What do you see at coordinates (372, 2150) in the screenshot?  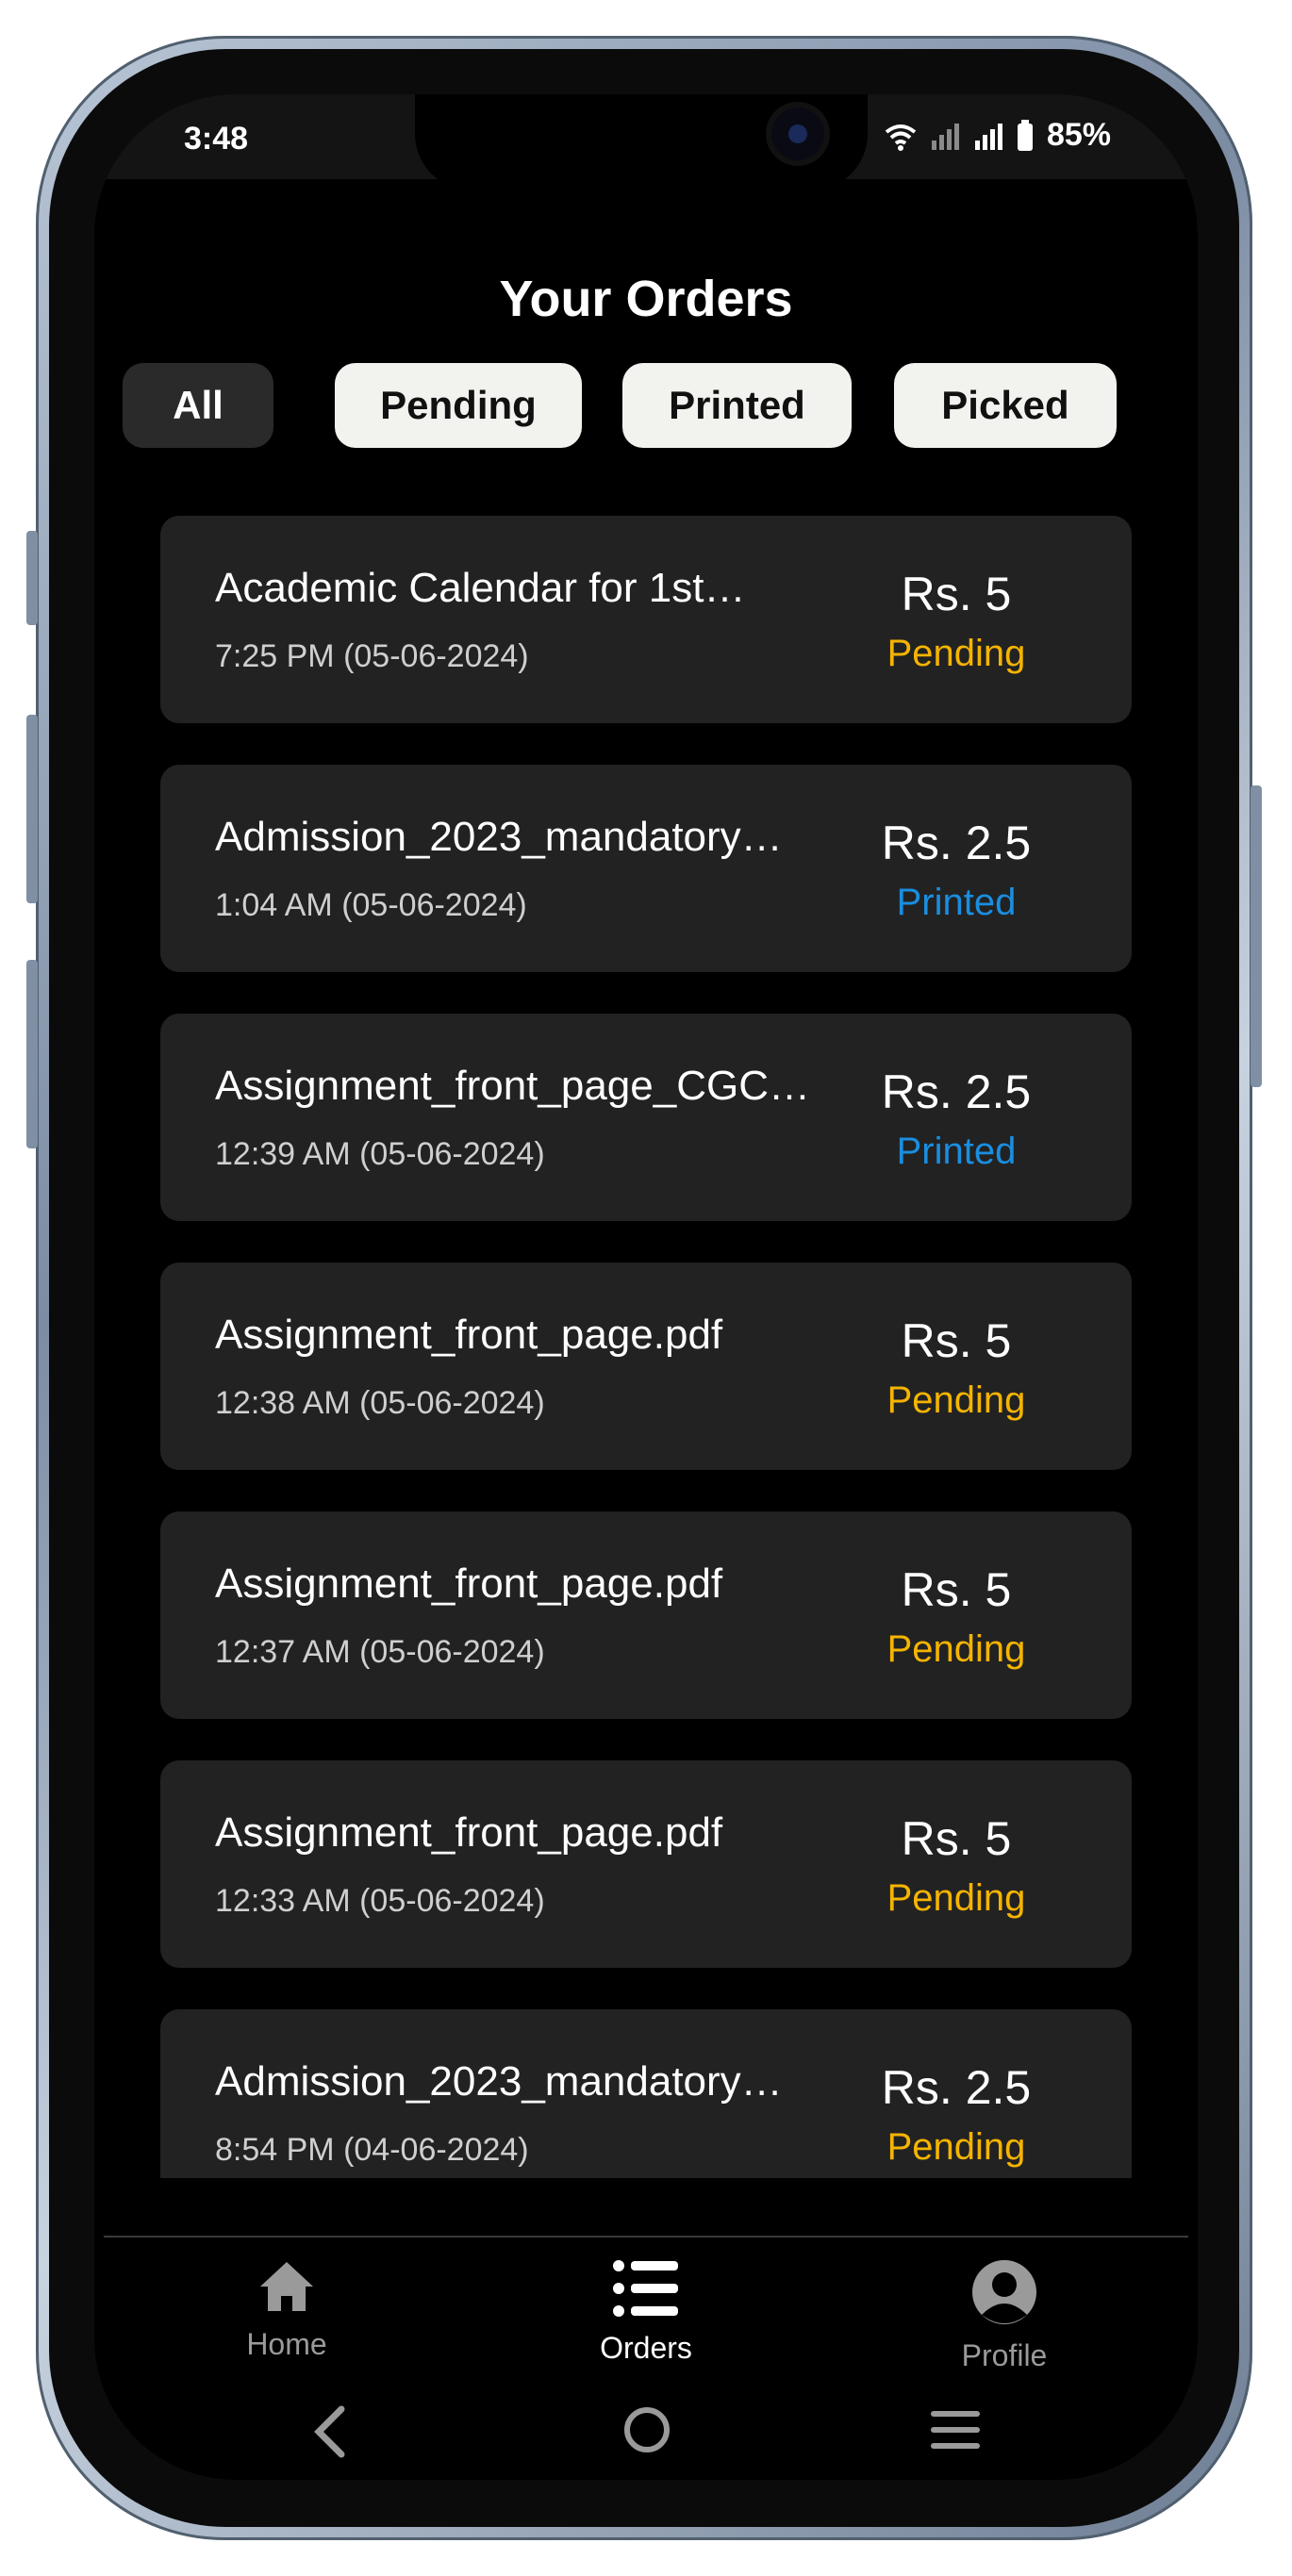 I see `order-time: 8:54 PM (04-06-2024)` at bounding box center [372, 2150].